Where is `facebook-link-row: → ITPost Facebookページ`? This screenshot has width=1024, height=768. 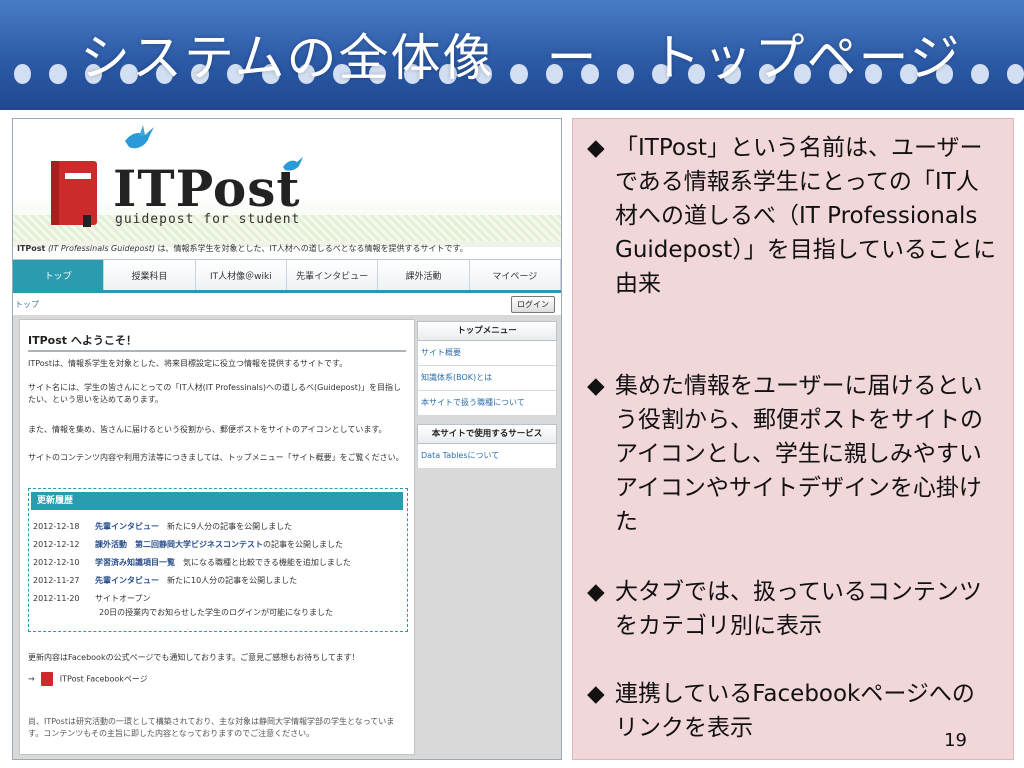 facebook-link-row: → ITPost Facebookページ is located at coordinates (88, 679).